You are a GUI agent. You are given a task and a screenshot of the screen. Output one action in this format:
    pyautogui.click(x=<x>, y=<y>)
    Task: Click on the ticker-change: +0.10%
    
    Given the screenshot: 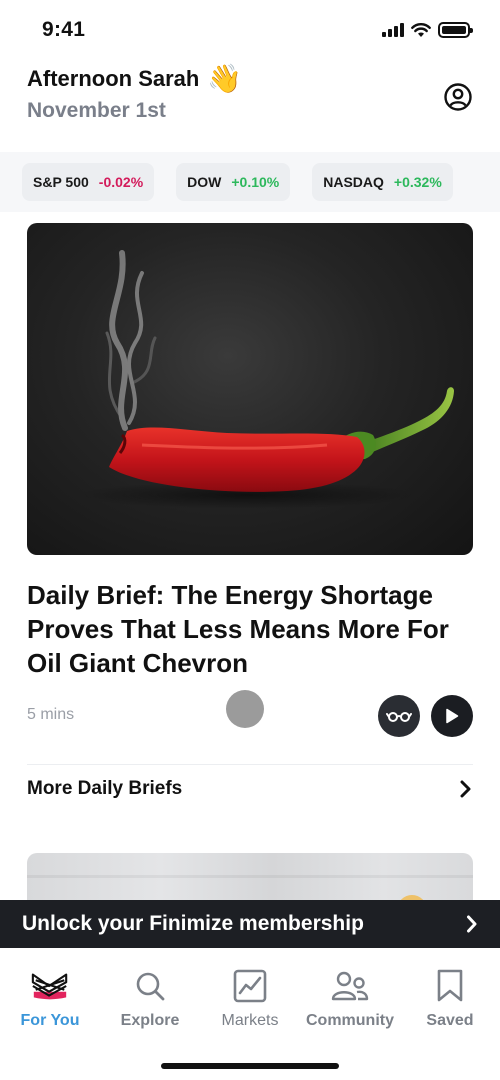 What is the action you would take?
    pyautogui.click(x=255, y=182)
    